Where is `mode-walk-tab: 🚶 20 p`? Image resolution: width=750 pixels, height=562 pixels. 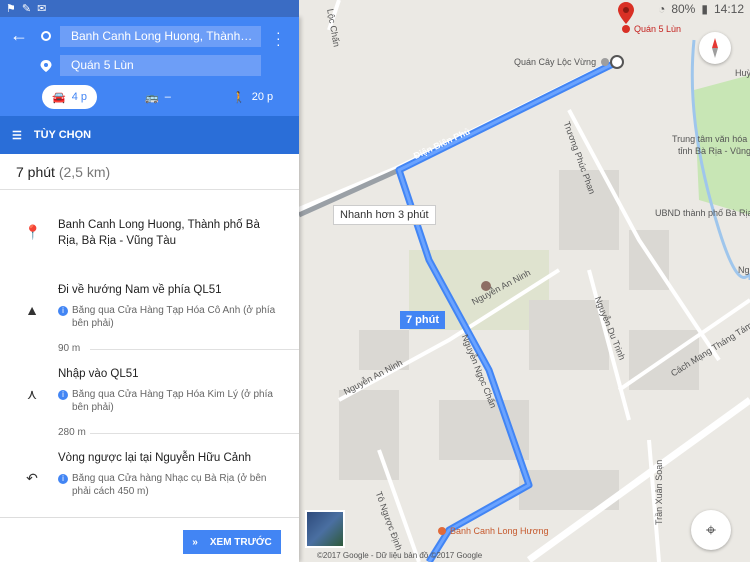 mode-walk-tab: 🚶 20 p is located at coordinates (252, 97).